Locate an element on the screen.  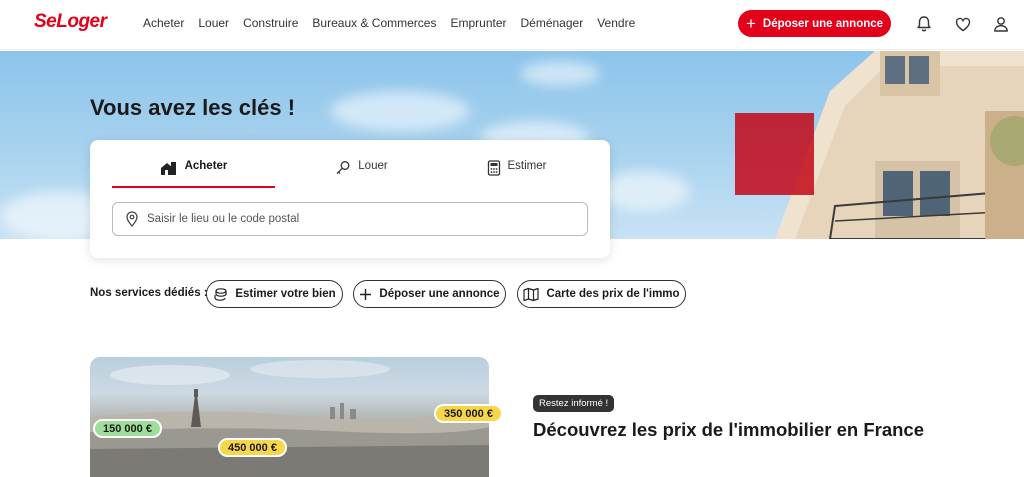
post-ad-service-button: Déposer une annonce is located at coordinates (429, 294).